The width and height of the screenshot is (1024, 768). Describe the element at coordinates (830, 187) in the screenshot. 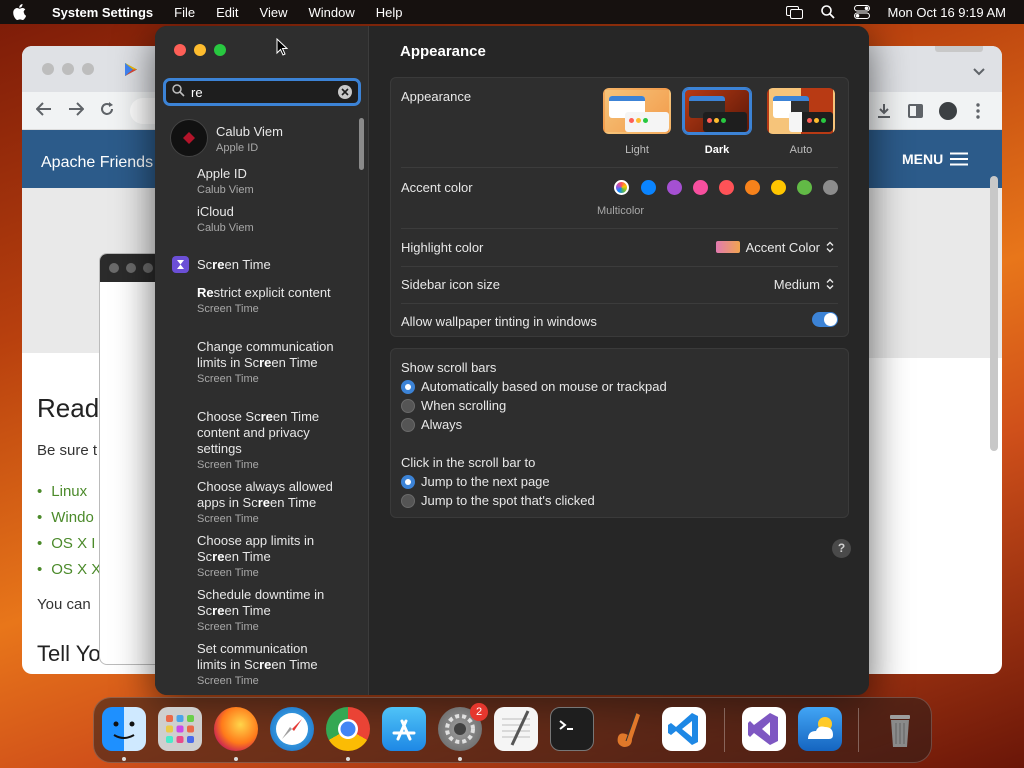

I see `accent-swatch-graphite` at that location.